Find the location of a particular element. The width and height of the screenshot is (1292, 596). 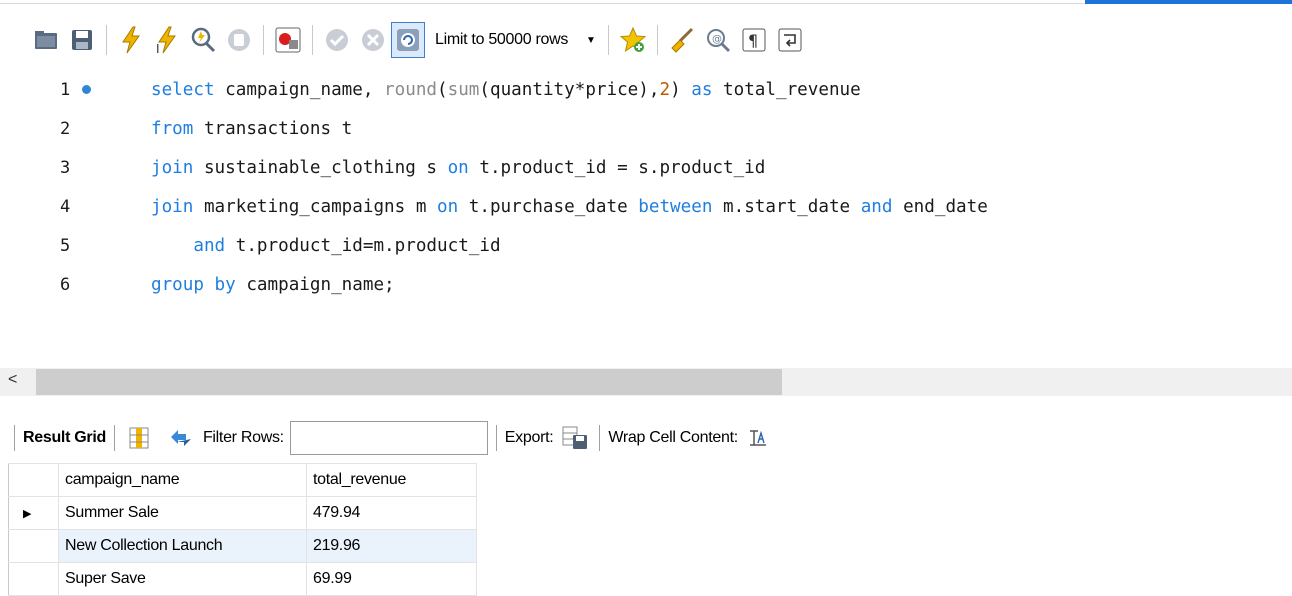

execute-icon is located at coordinates (131, 40).